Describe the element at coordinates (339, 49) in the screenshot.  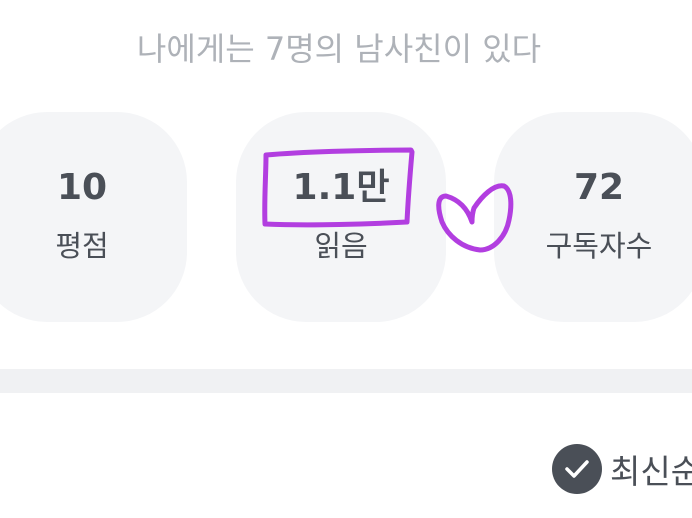
I see `page-subtitle: 나에게는 7명의 남사친이 있다` at that location.